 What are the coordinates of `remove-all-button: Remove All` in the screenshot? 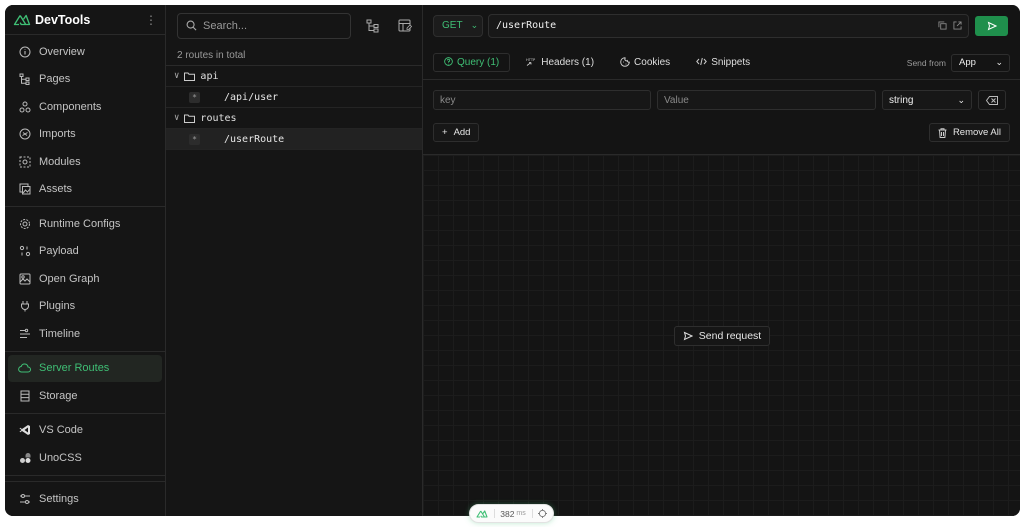 It's located at (969, 132).